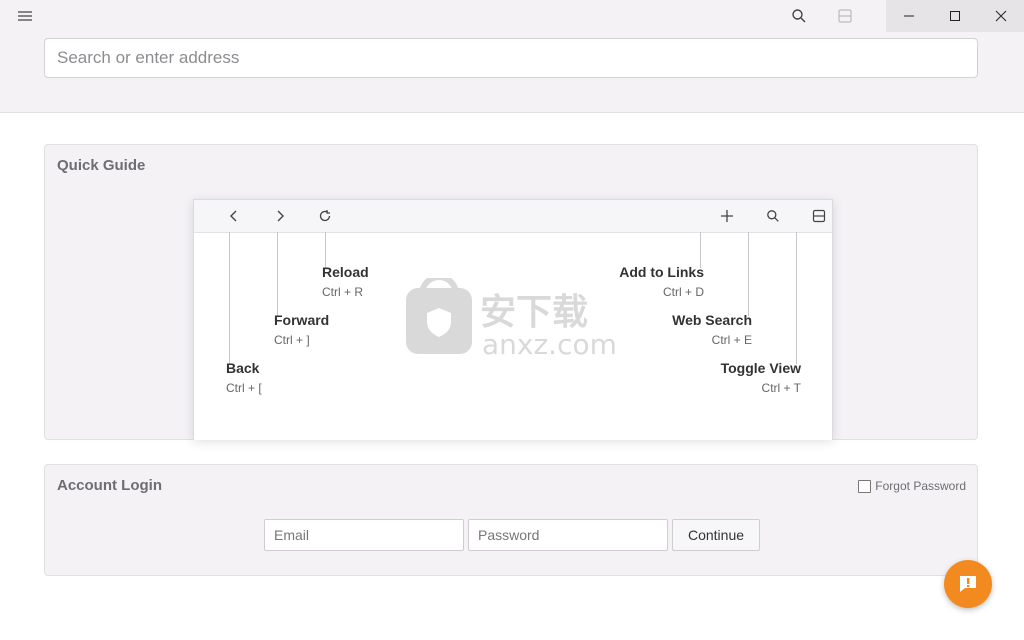  What do you see at coordinates (109, 485) in the screenshot?
I see `account-login-title: Account Login` at bounding box center [109, 485].